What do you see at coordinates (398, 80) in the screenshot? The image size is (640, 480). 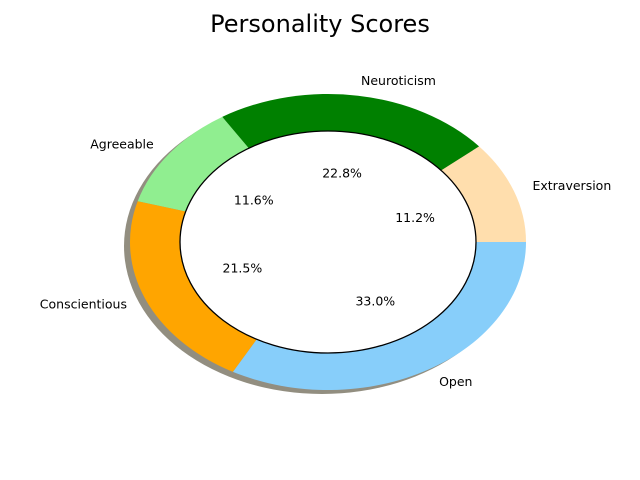 I see `slice-label-neuroticism: Neuroticism` at bounding box center [398, 80].